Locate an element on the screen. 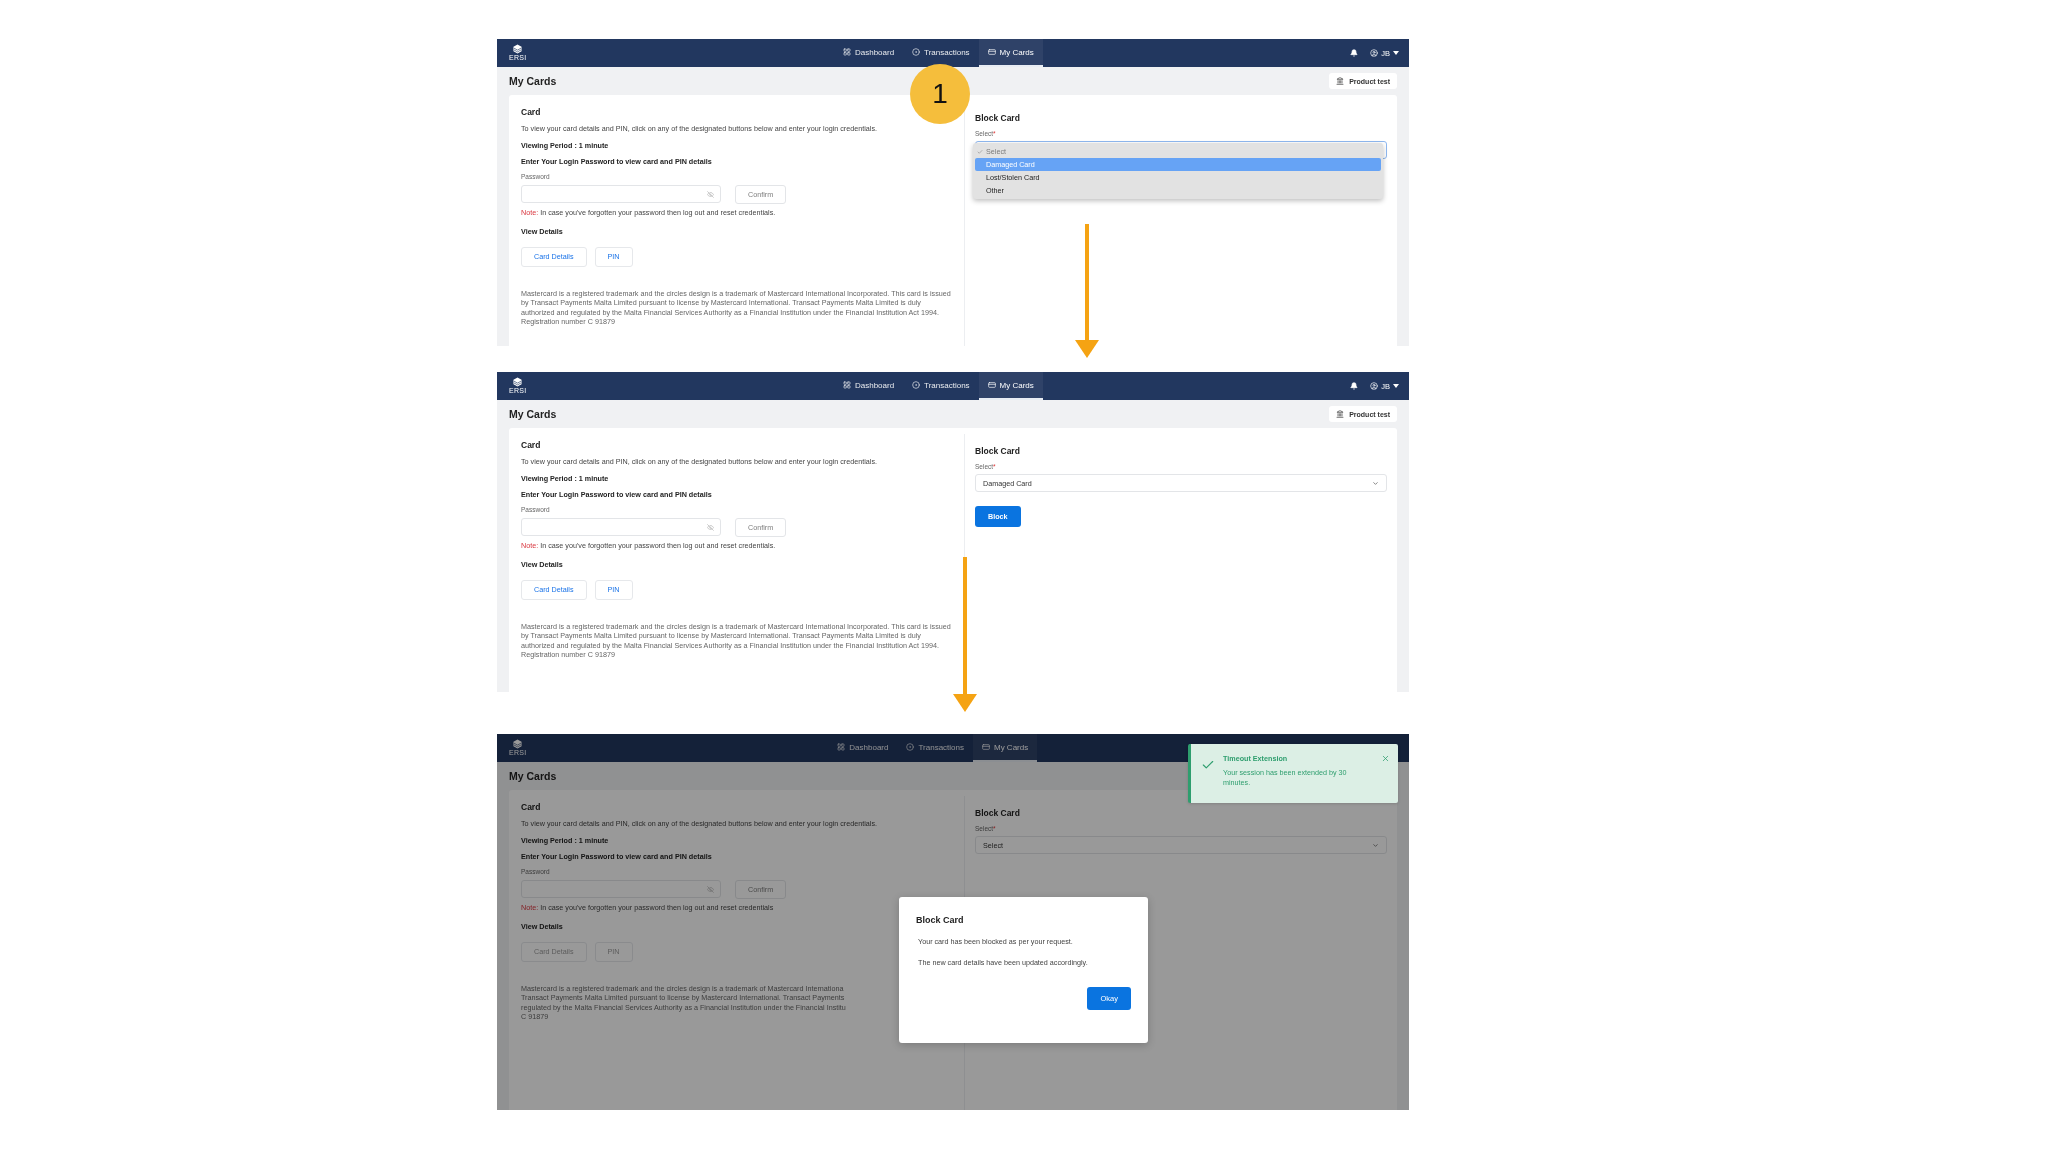 Image resolution: width=2048 pixels, height=1152 pixels. check-icon is located at coordinates (1208, 765).